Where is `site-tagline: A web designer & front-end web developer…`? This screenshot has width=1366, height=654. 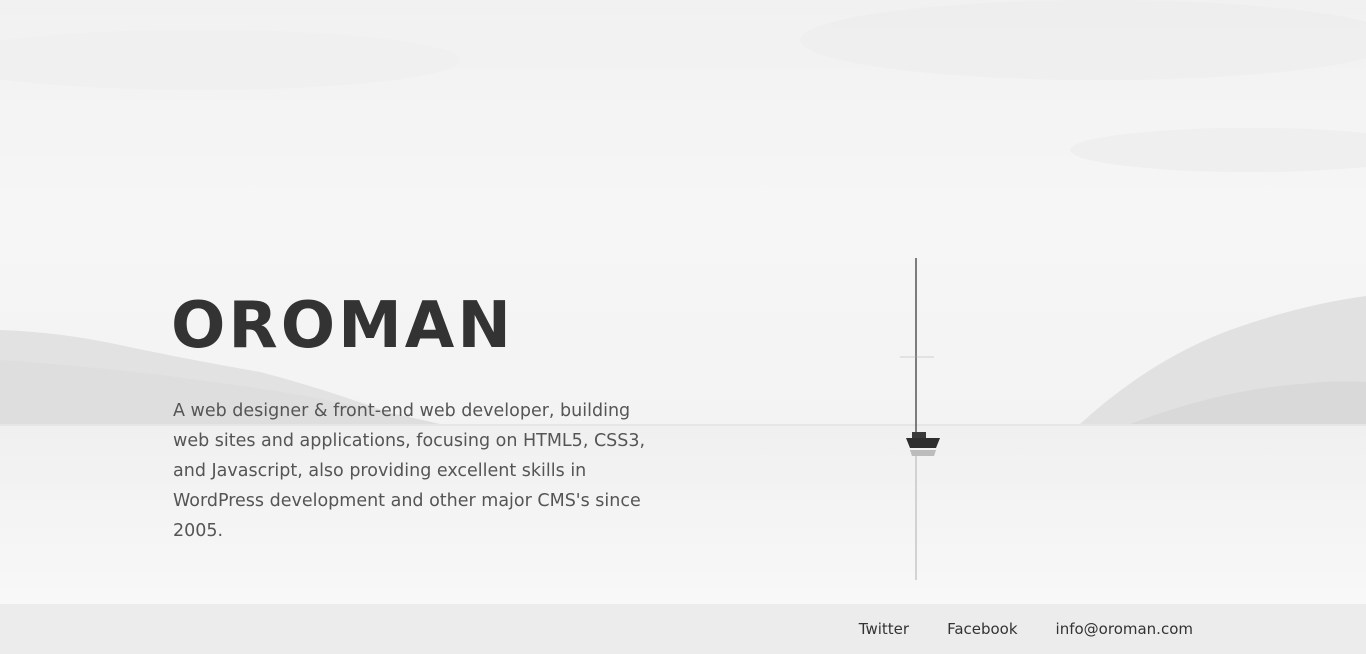
site-tagline: A web designer & front-end web developer… is located at coordinates (409, 471).